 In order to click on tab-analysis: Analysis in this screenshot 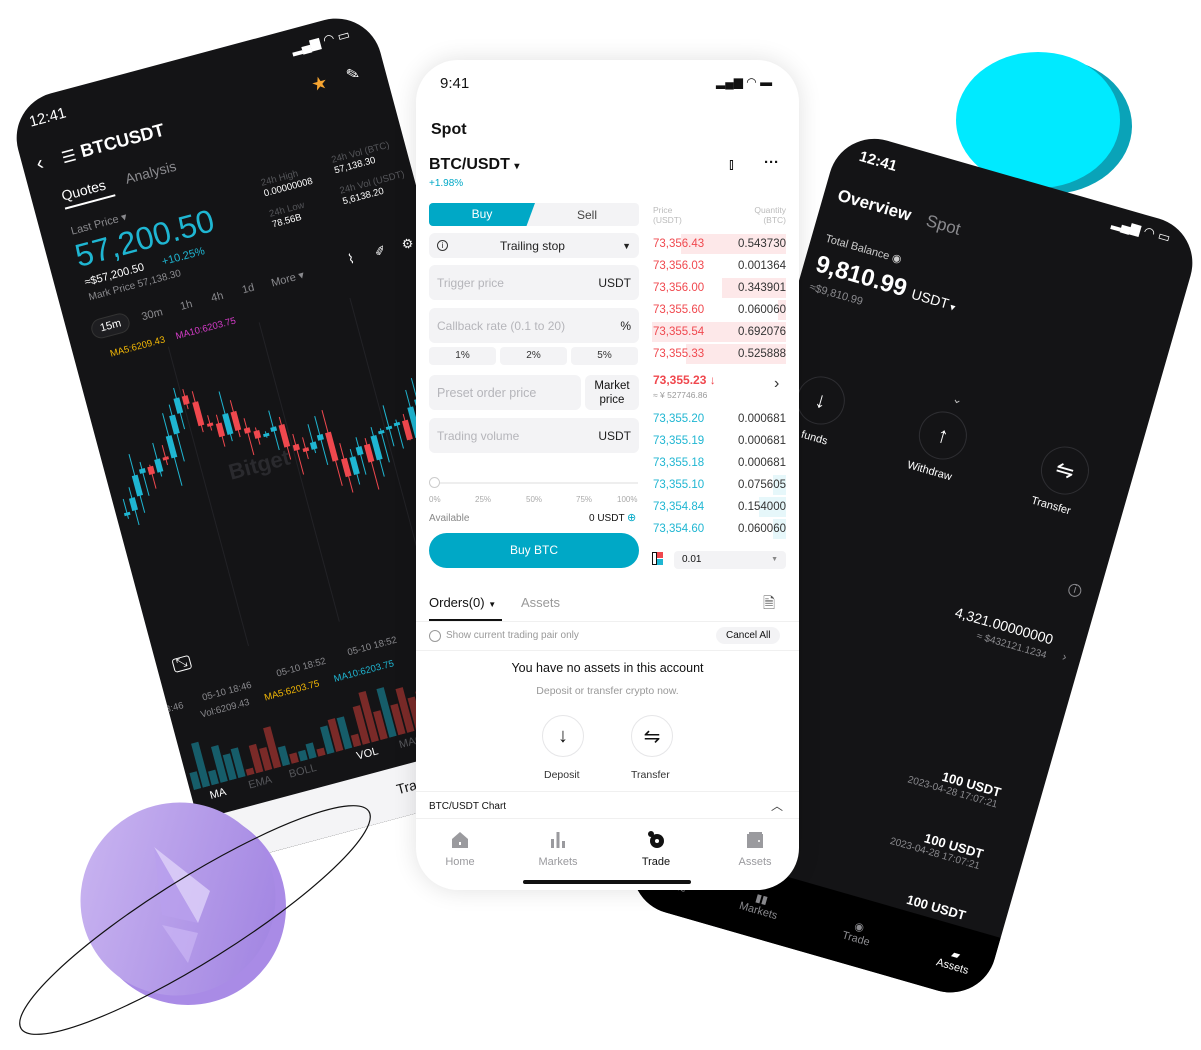, I will do `click(150, 172)`.